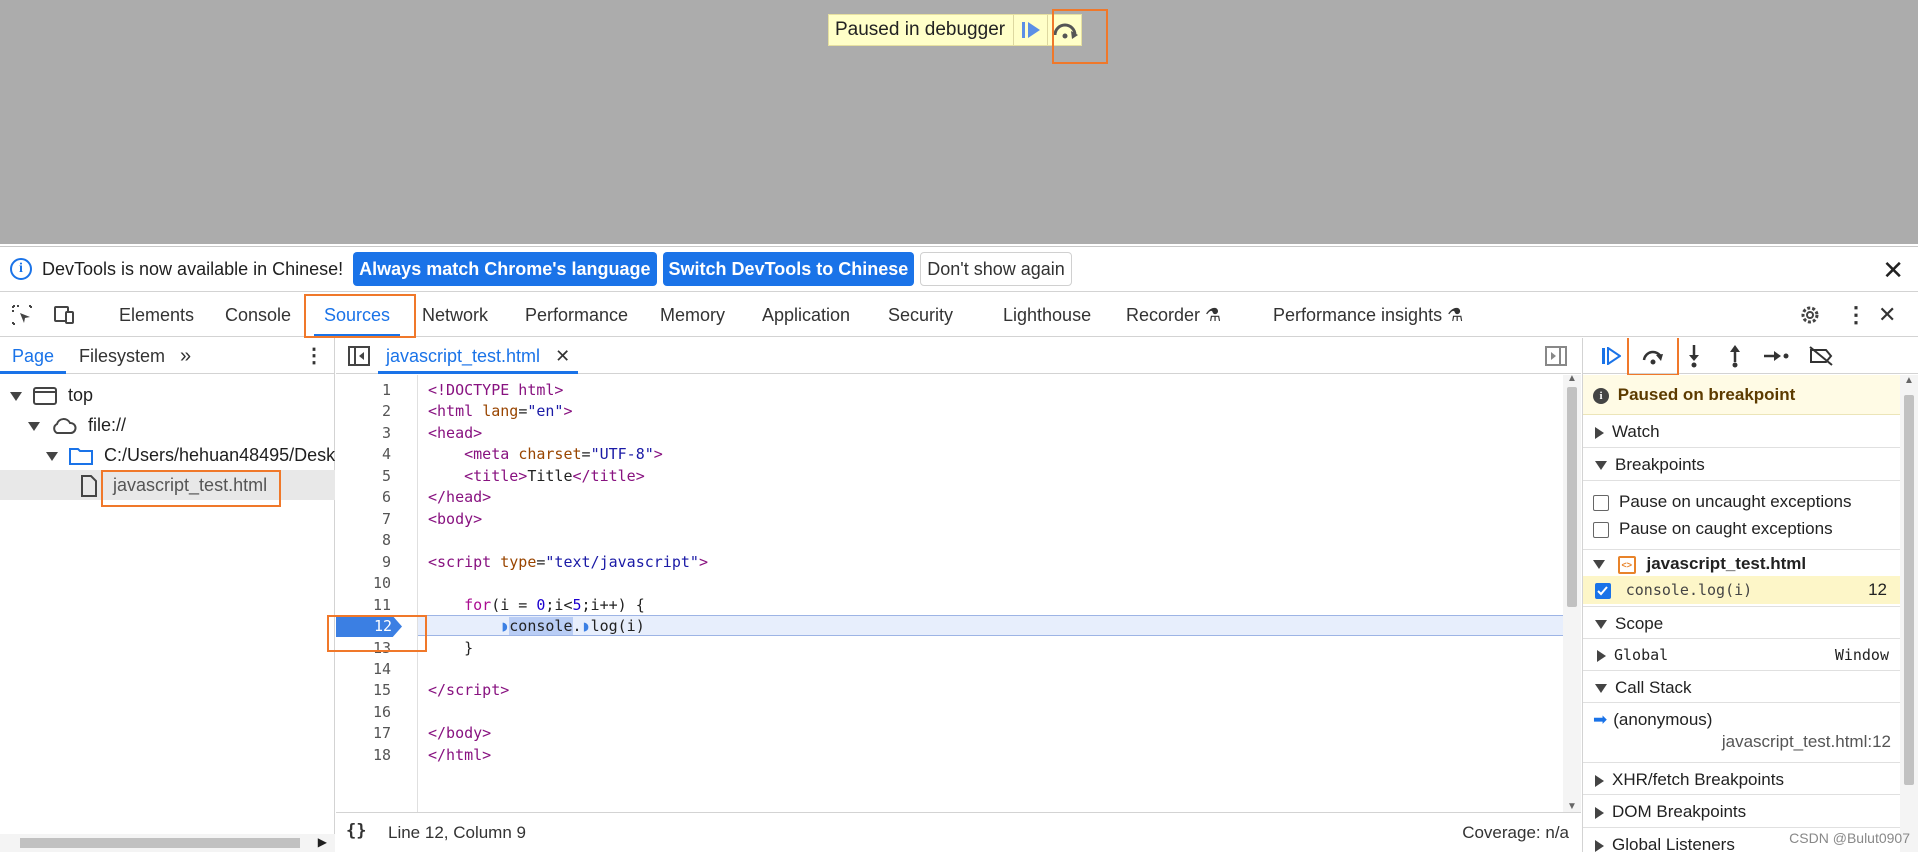 The width and height of the screenshot is (1918, 852). What do you see at coordinates (386, 411) in the screenshot?
I see `line-number: 2` at bounding box center [386, 411].